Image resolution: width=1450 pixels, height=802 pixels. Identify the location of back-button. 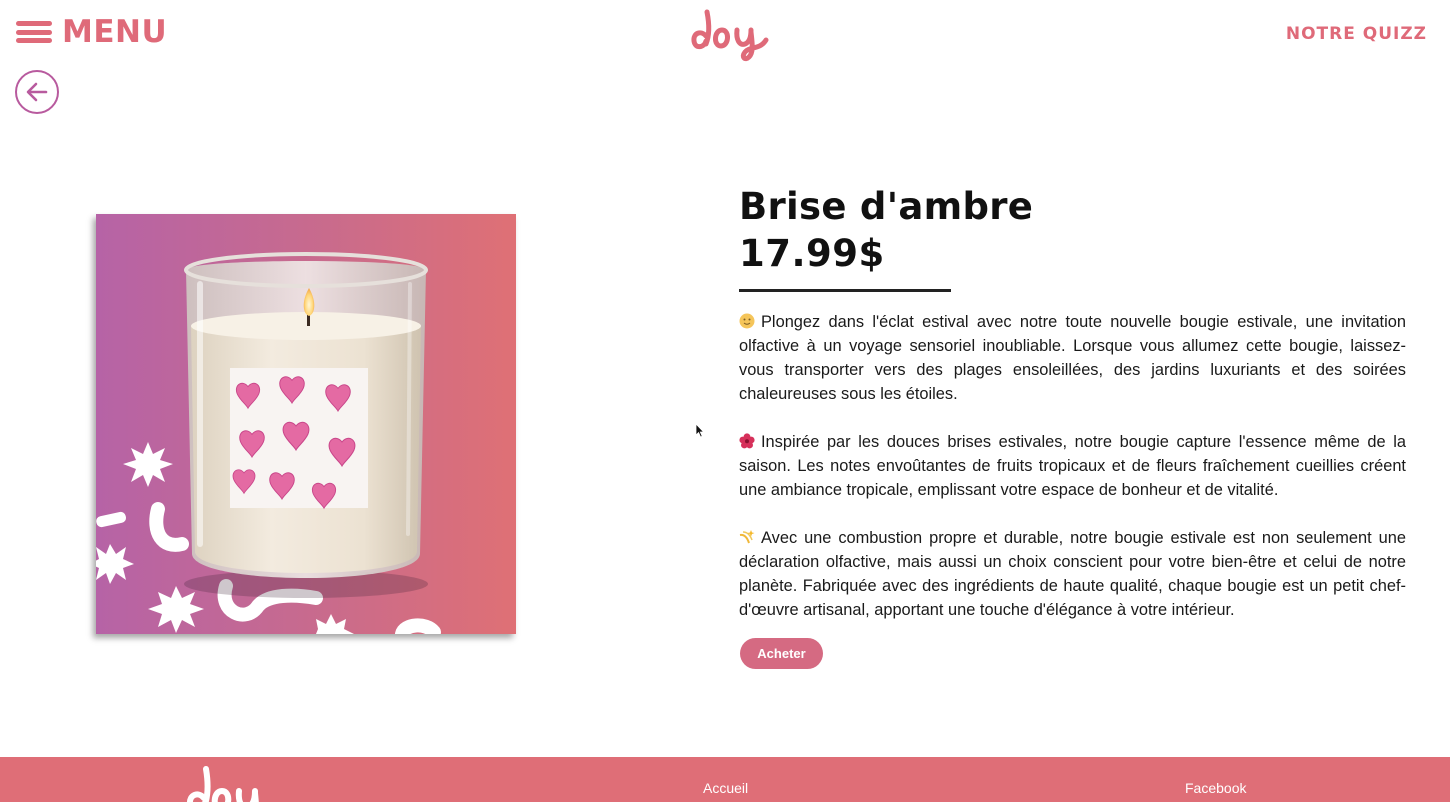
(37, 92).